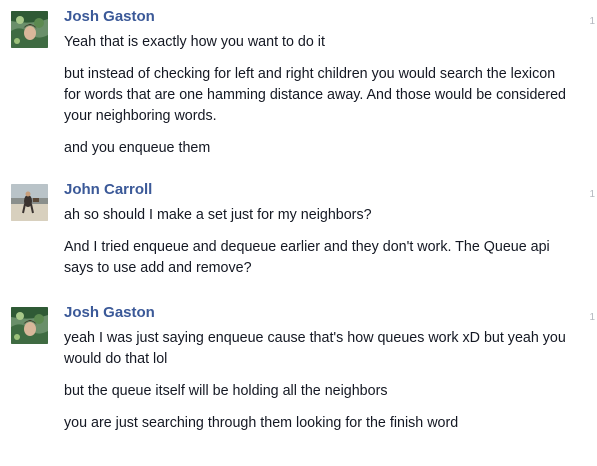 This screenshot has width=597, height=466. Describe the element at coordinates (137, 148) in the screenshot. I see `message-text: and you enqueue them` at that location.